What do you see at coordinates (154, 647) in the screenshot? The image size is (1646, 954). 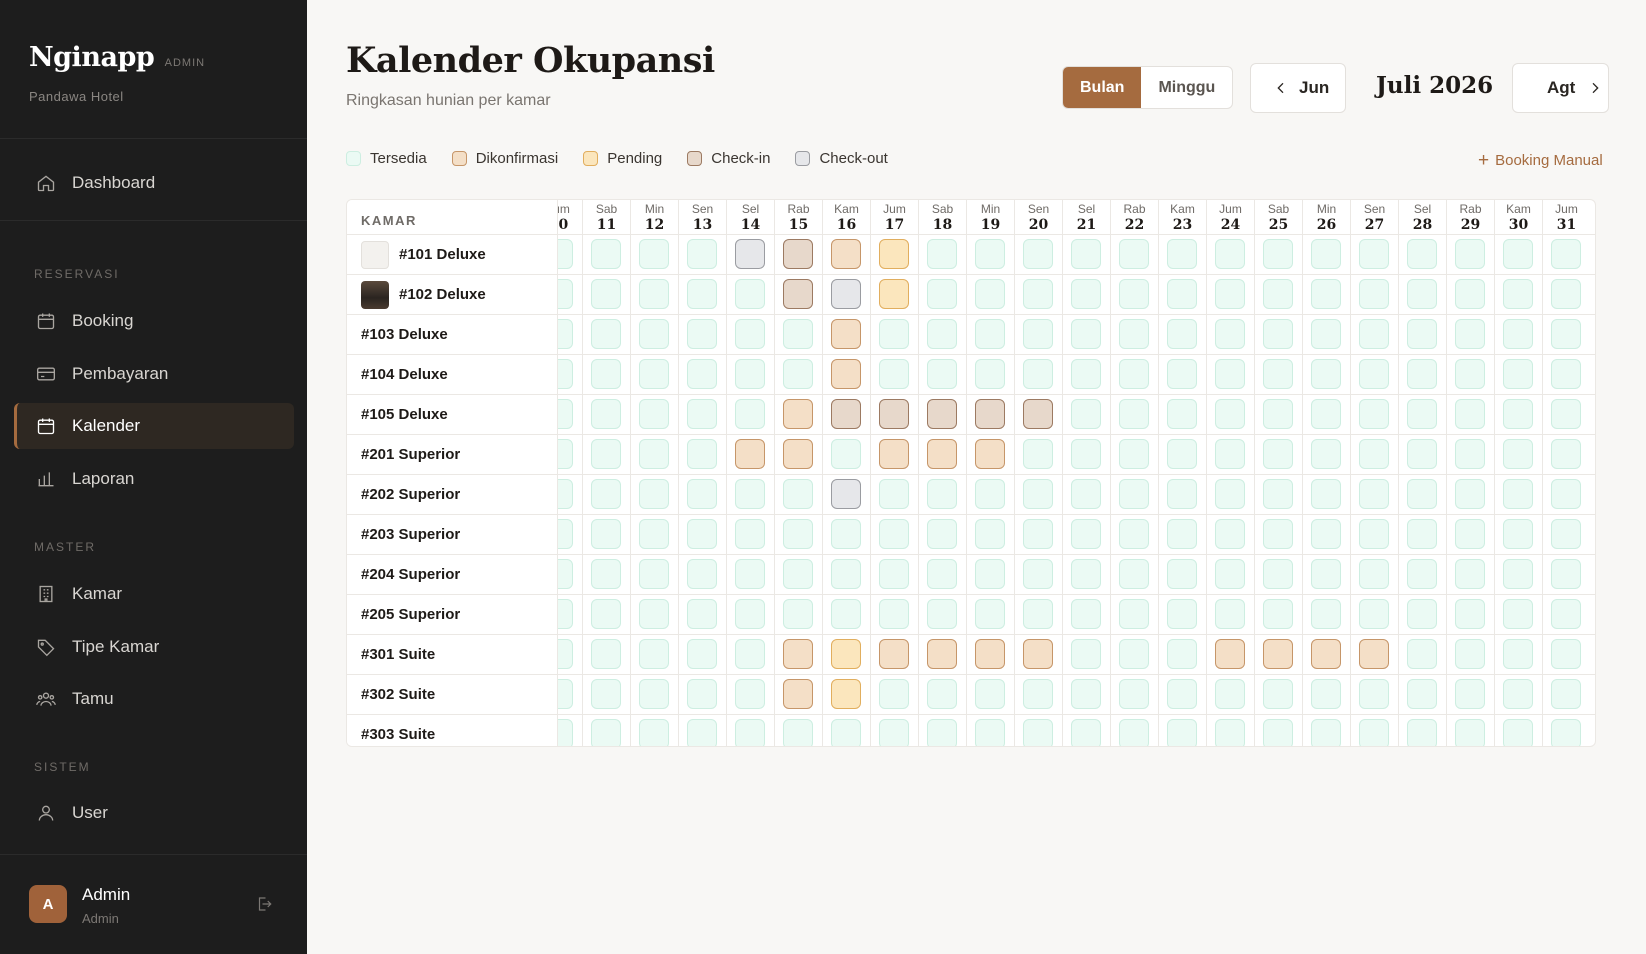 I see `sidebar-item-tipe-kamar: Tipe Kamar` at bounding box center [154, 647].